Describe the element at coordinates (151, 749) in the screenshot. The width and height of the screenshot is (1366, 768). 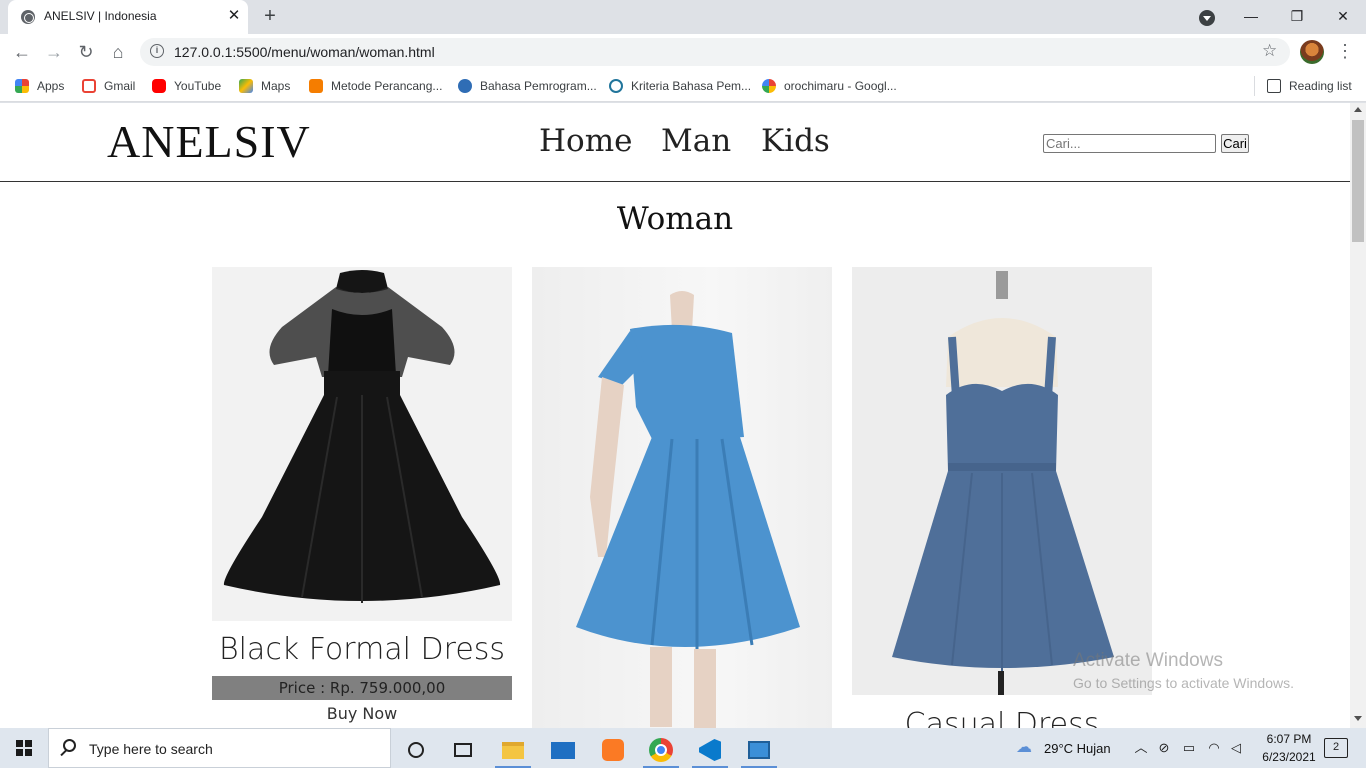
I see `taskbar-search-text: Type here to search` at that location.